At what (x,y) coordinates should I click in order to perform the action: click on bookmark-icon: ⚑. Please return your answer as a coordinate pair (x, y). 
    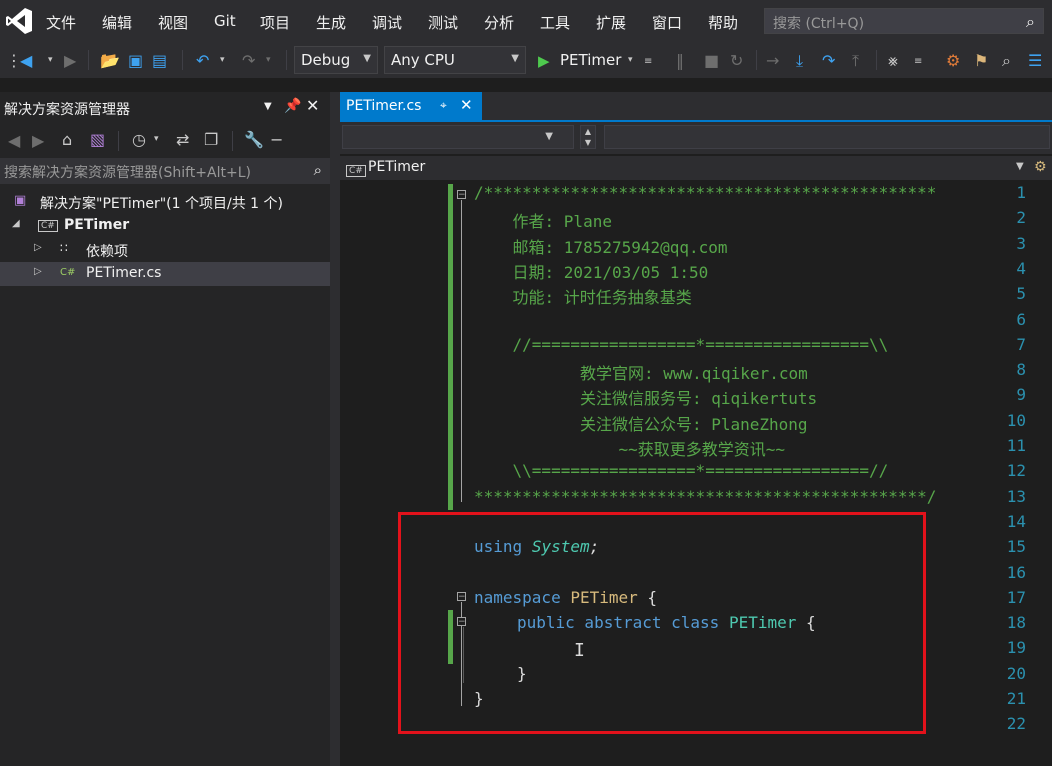
    Looking at the image, I should click on (981, 60).